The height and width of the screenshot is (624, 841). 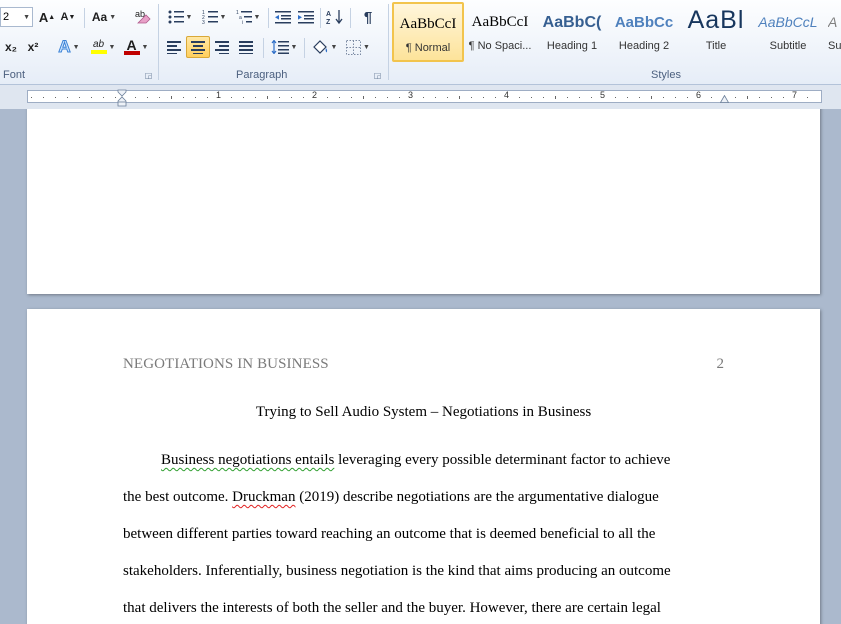 I want to click on show-formatting-button: ¶, so click(x=368, y=17).